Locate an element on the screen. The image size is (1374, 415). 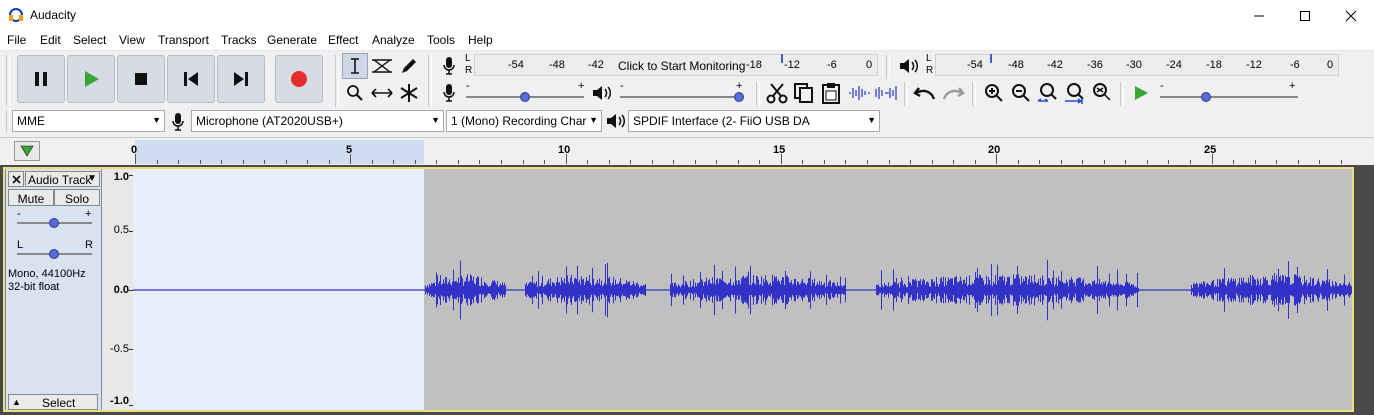
pan-left-mark: L is located at coordinates (20, 245).